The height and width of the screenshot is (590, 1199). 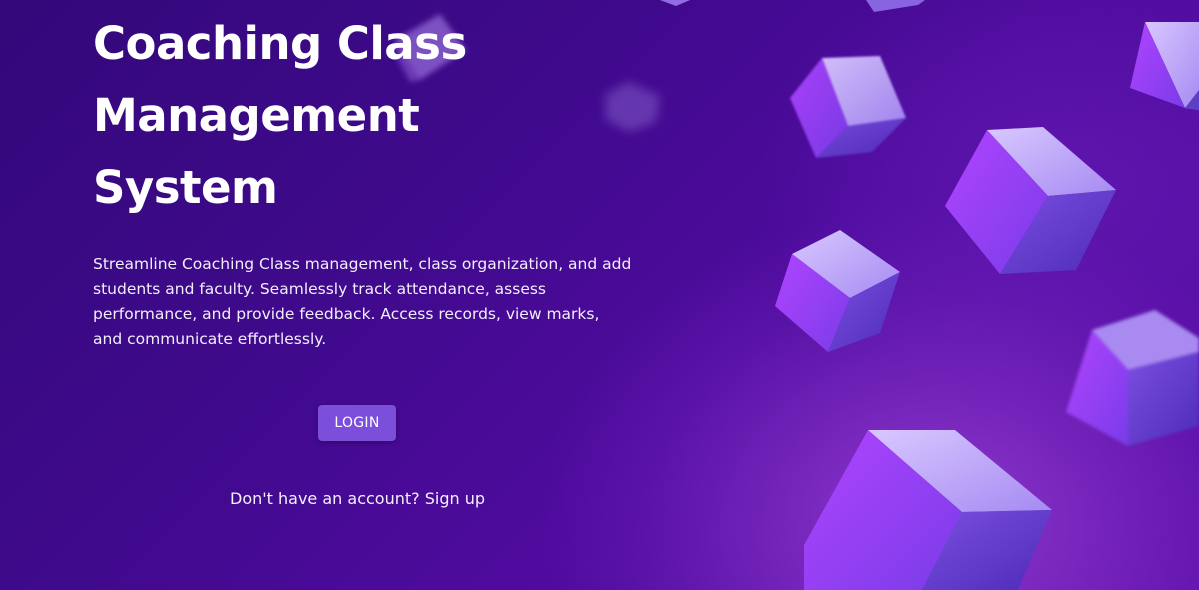 What do you see at coordinates (256, 115) in the screenshot?
I see `title-line-2: Management` at bounding box center [256, 115].